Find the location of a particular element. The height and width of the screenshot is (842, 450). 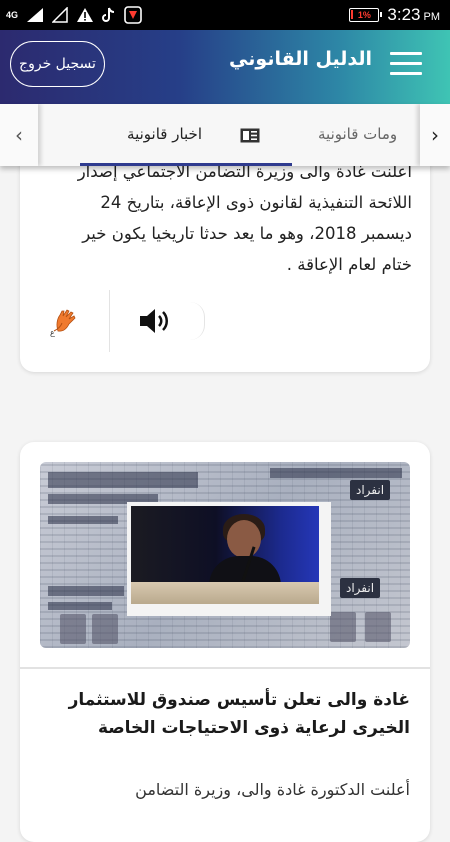

app-title: الدليل القانوني is located at coordinates (300, 59).